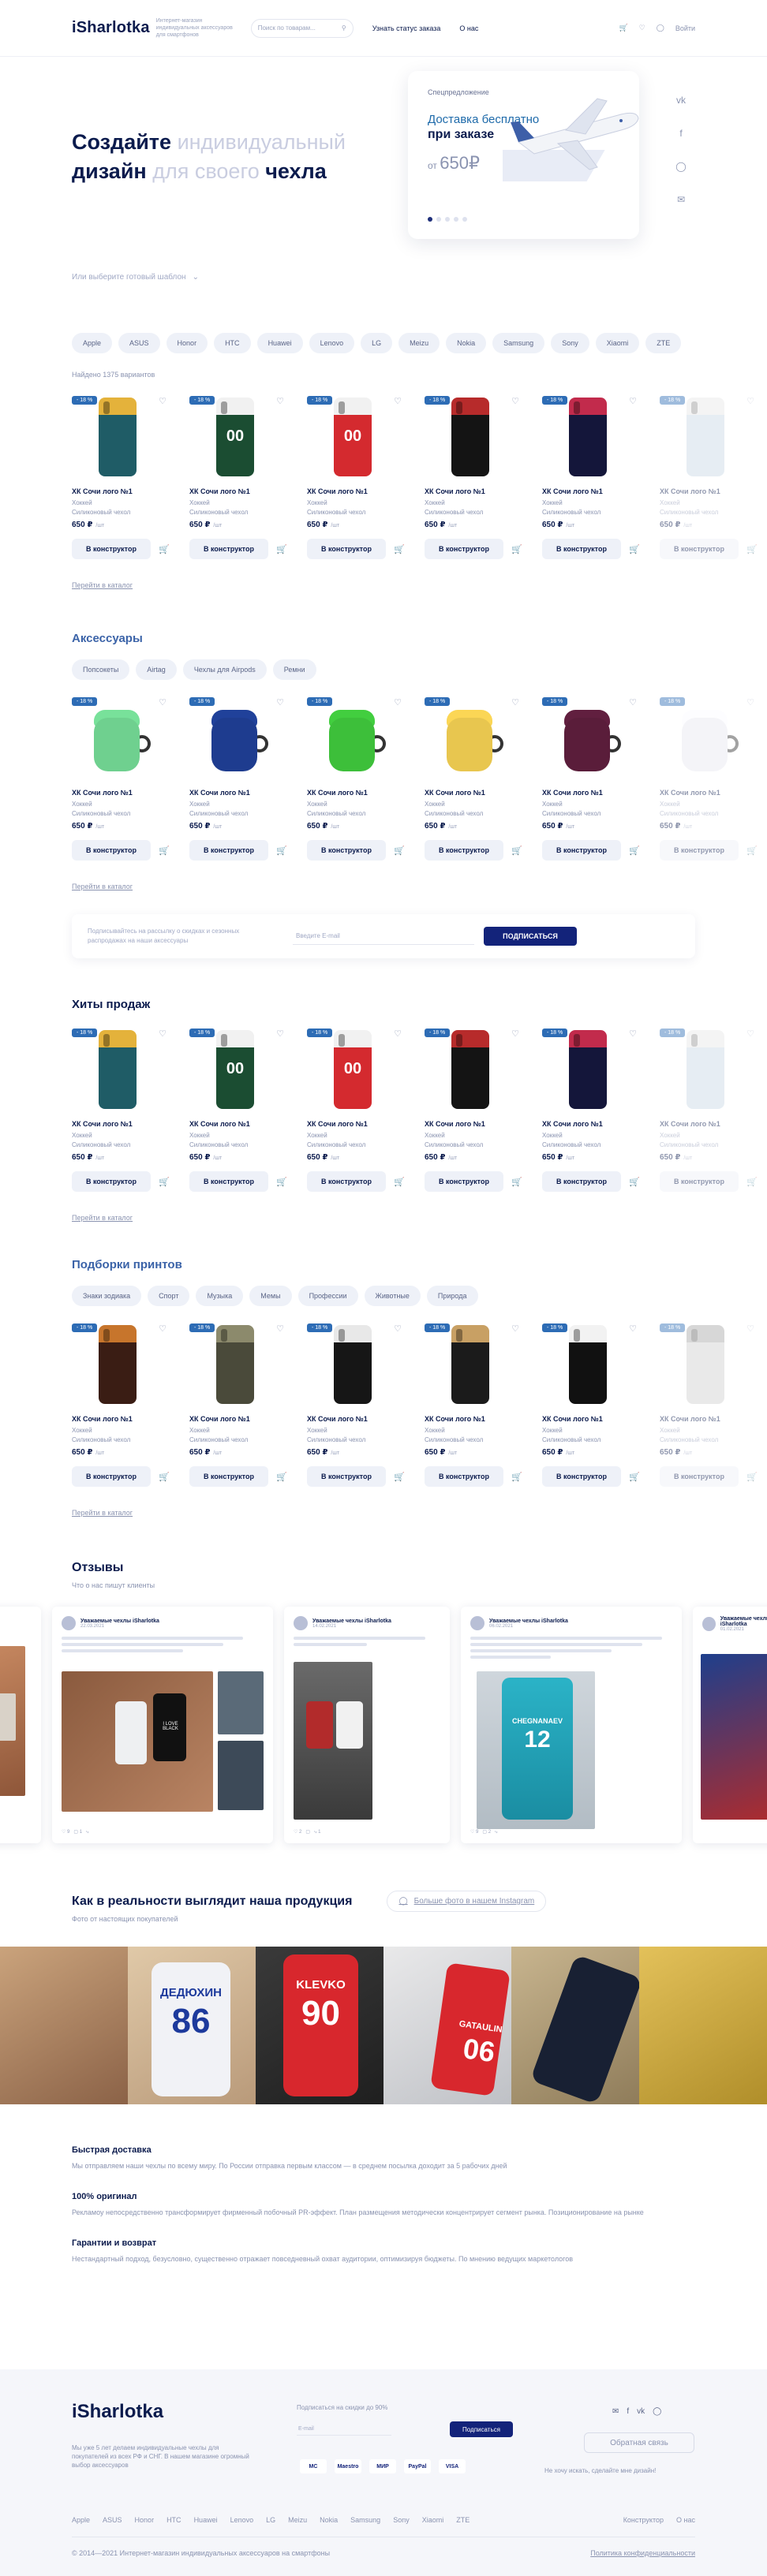 The image size is (767, 2576). I want to click on footer-brand-link: Meizu, so click(297, 2520).